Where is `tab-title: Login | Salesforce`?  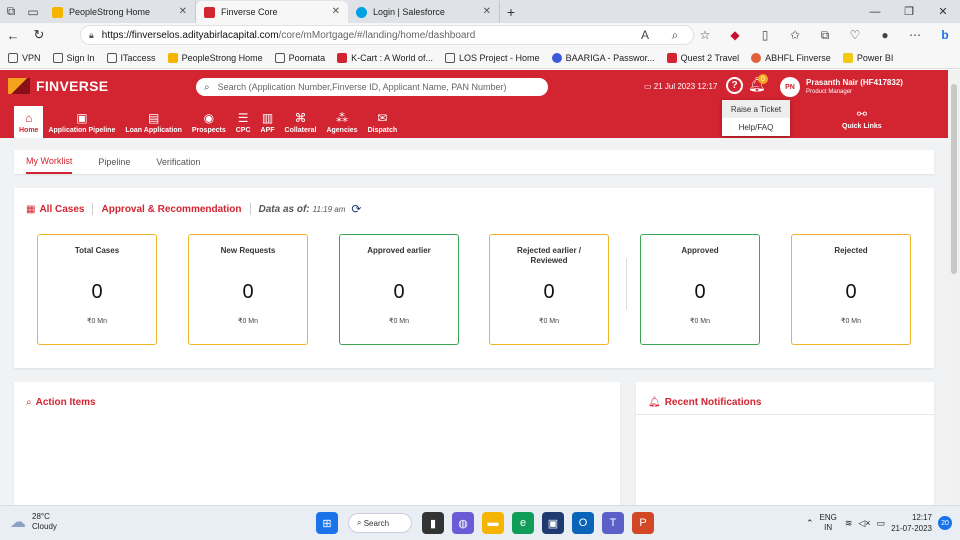 tab-title: Login | Salesforce is located at coordinates (409, 12).